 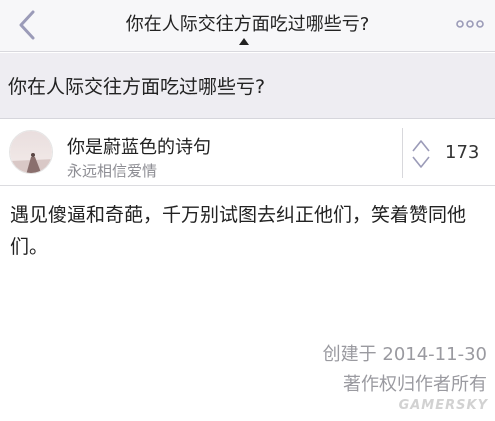 I want to click on navigation-bar: 你在人际交往方面吃过哪些亏?, so click(x=247, y=26).